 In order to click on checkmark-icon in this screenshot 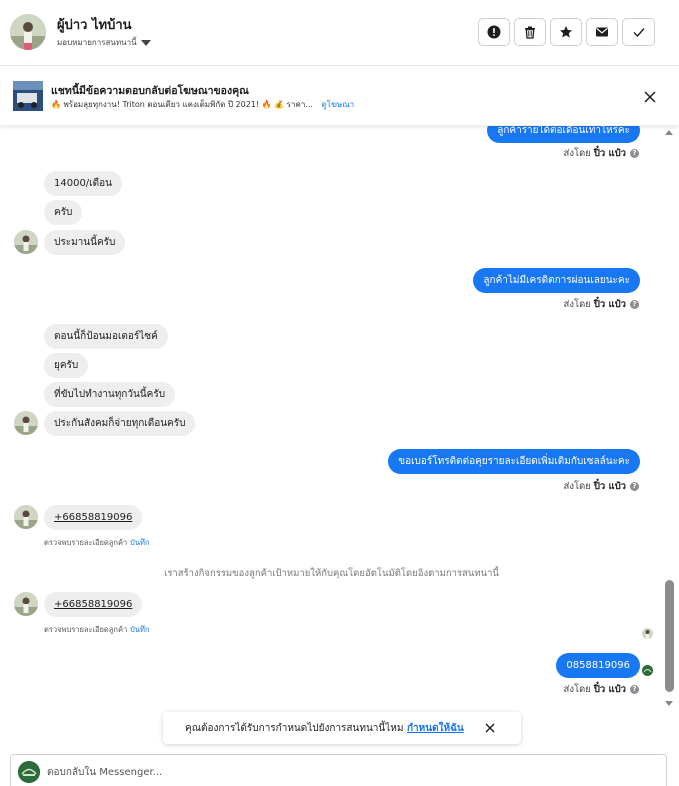, I will do `click(639, 33)`.